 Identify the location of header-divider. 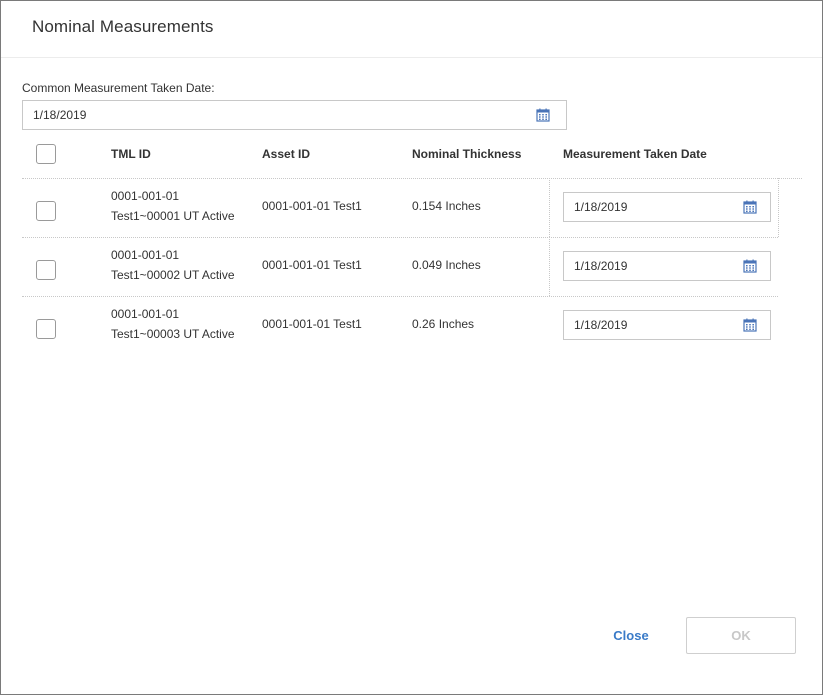
(412, 178).